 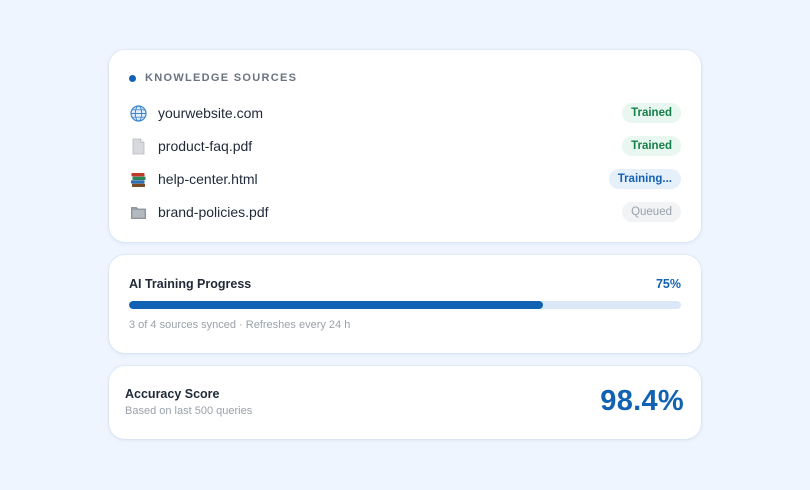 What do you see at coordinates (138, 113) in the screenshot?
I see `globe-icon` at bounding box center [138, 113].